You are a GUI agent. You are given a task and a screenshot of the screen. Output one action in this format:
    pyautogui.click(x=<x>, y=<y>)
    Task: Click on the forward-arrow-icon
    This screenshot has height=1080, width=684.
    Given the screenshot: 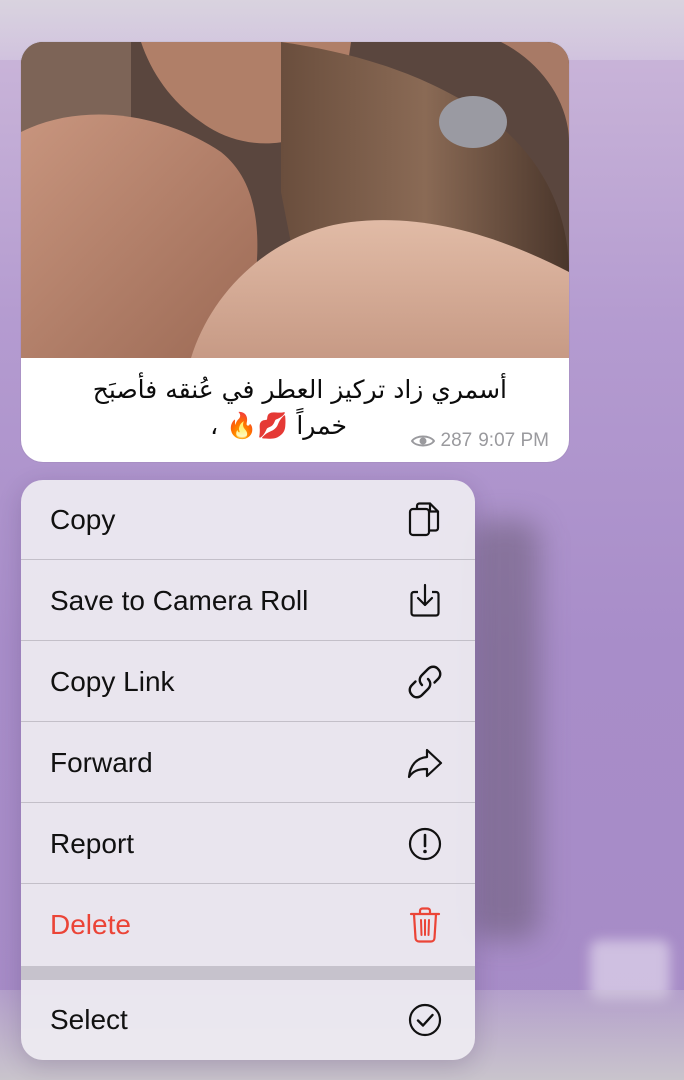 What is the action you would take?
    pyautogui.click(x=425, y=763)
    